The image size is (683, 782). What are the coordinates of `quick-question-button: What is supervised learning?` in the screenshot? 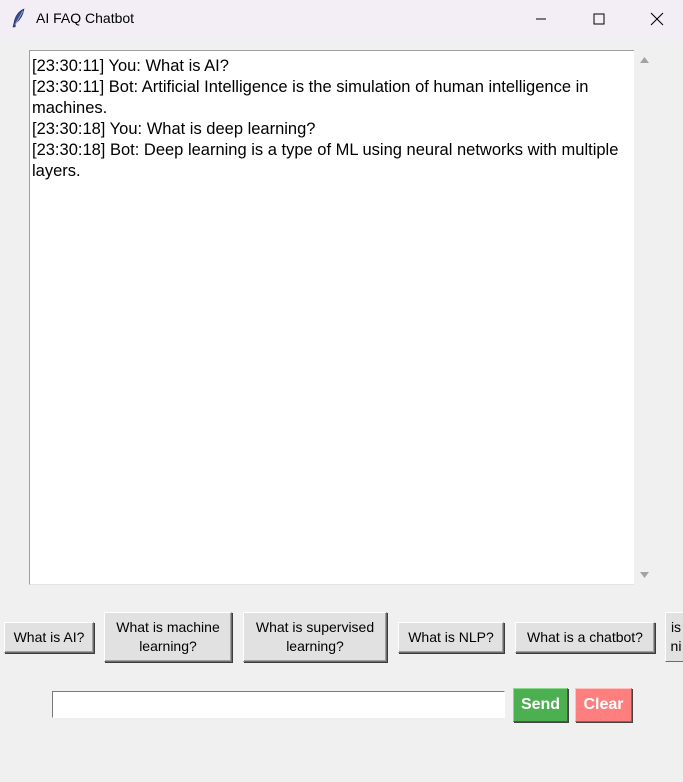 It's located at (315, 637).